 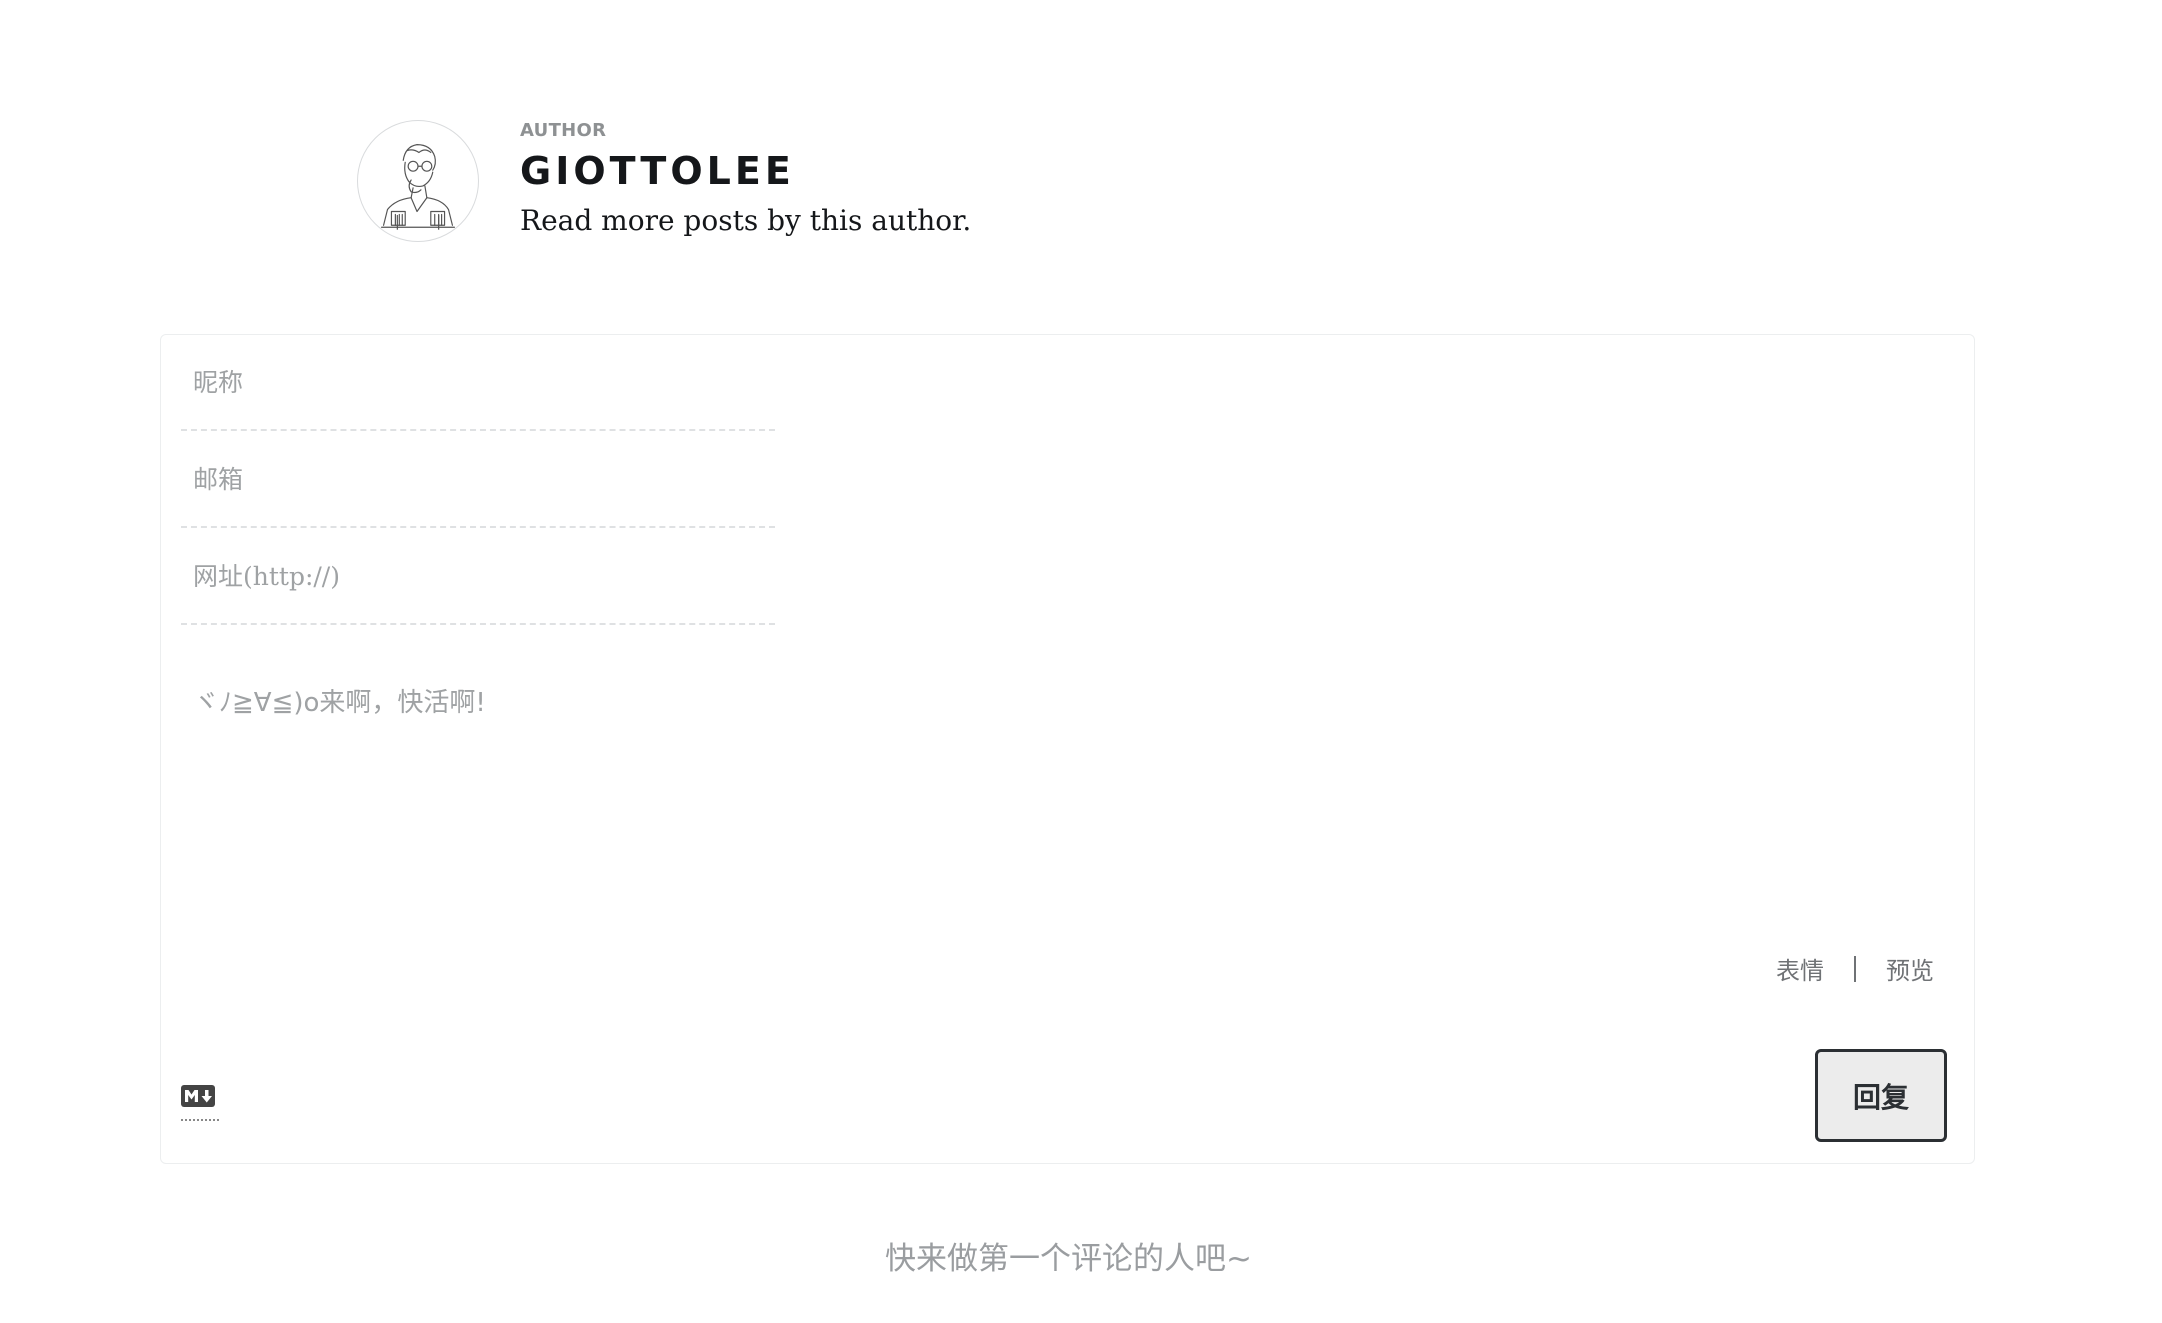 What do you see at coordinates (563, 130) in the screenshot?
I see `author-eyebrow: AUTHOR` at bounding box center [563, 130].